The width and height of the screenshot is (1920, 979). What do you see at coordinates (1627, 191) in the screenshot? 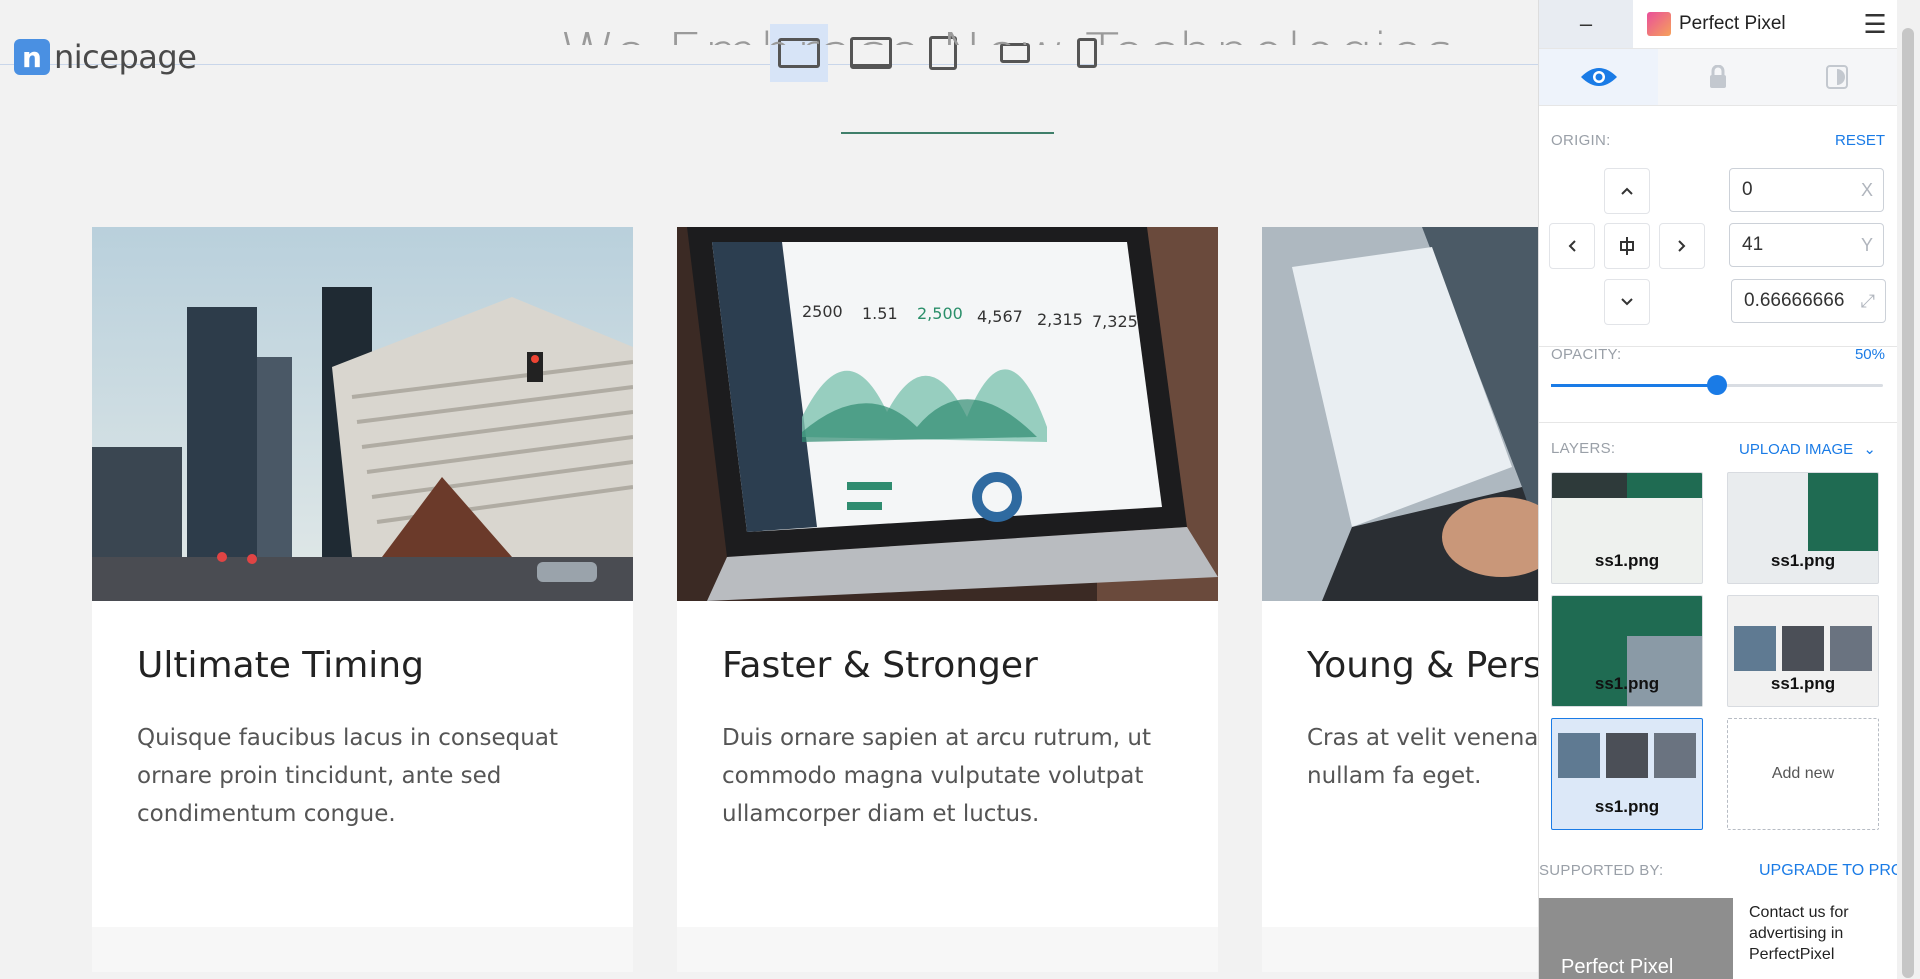
I see `move-up-button` at bounding box center [1627, 191].